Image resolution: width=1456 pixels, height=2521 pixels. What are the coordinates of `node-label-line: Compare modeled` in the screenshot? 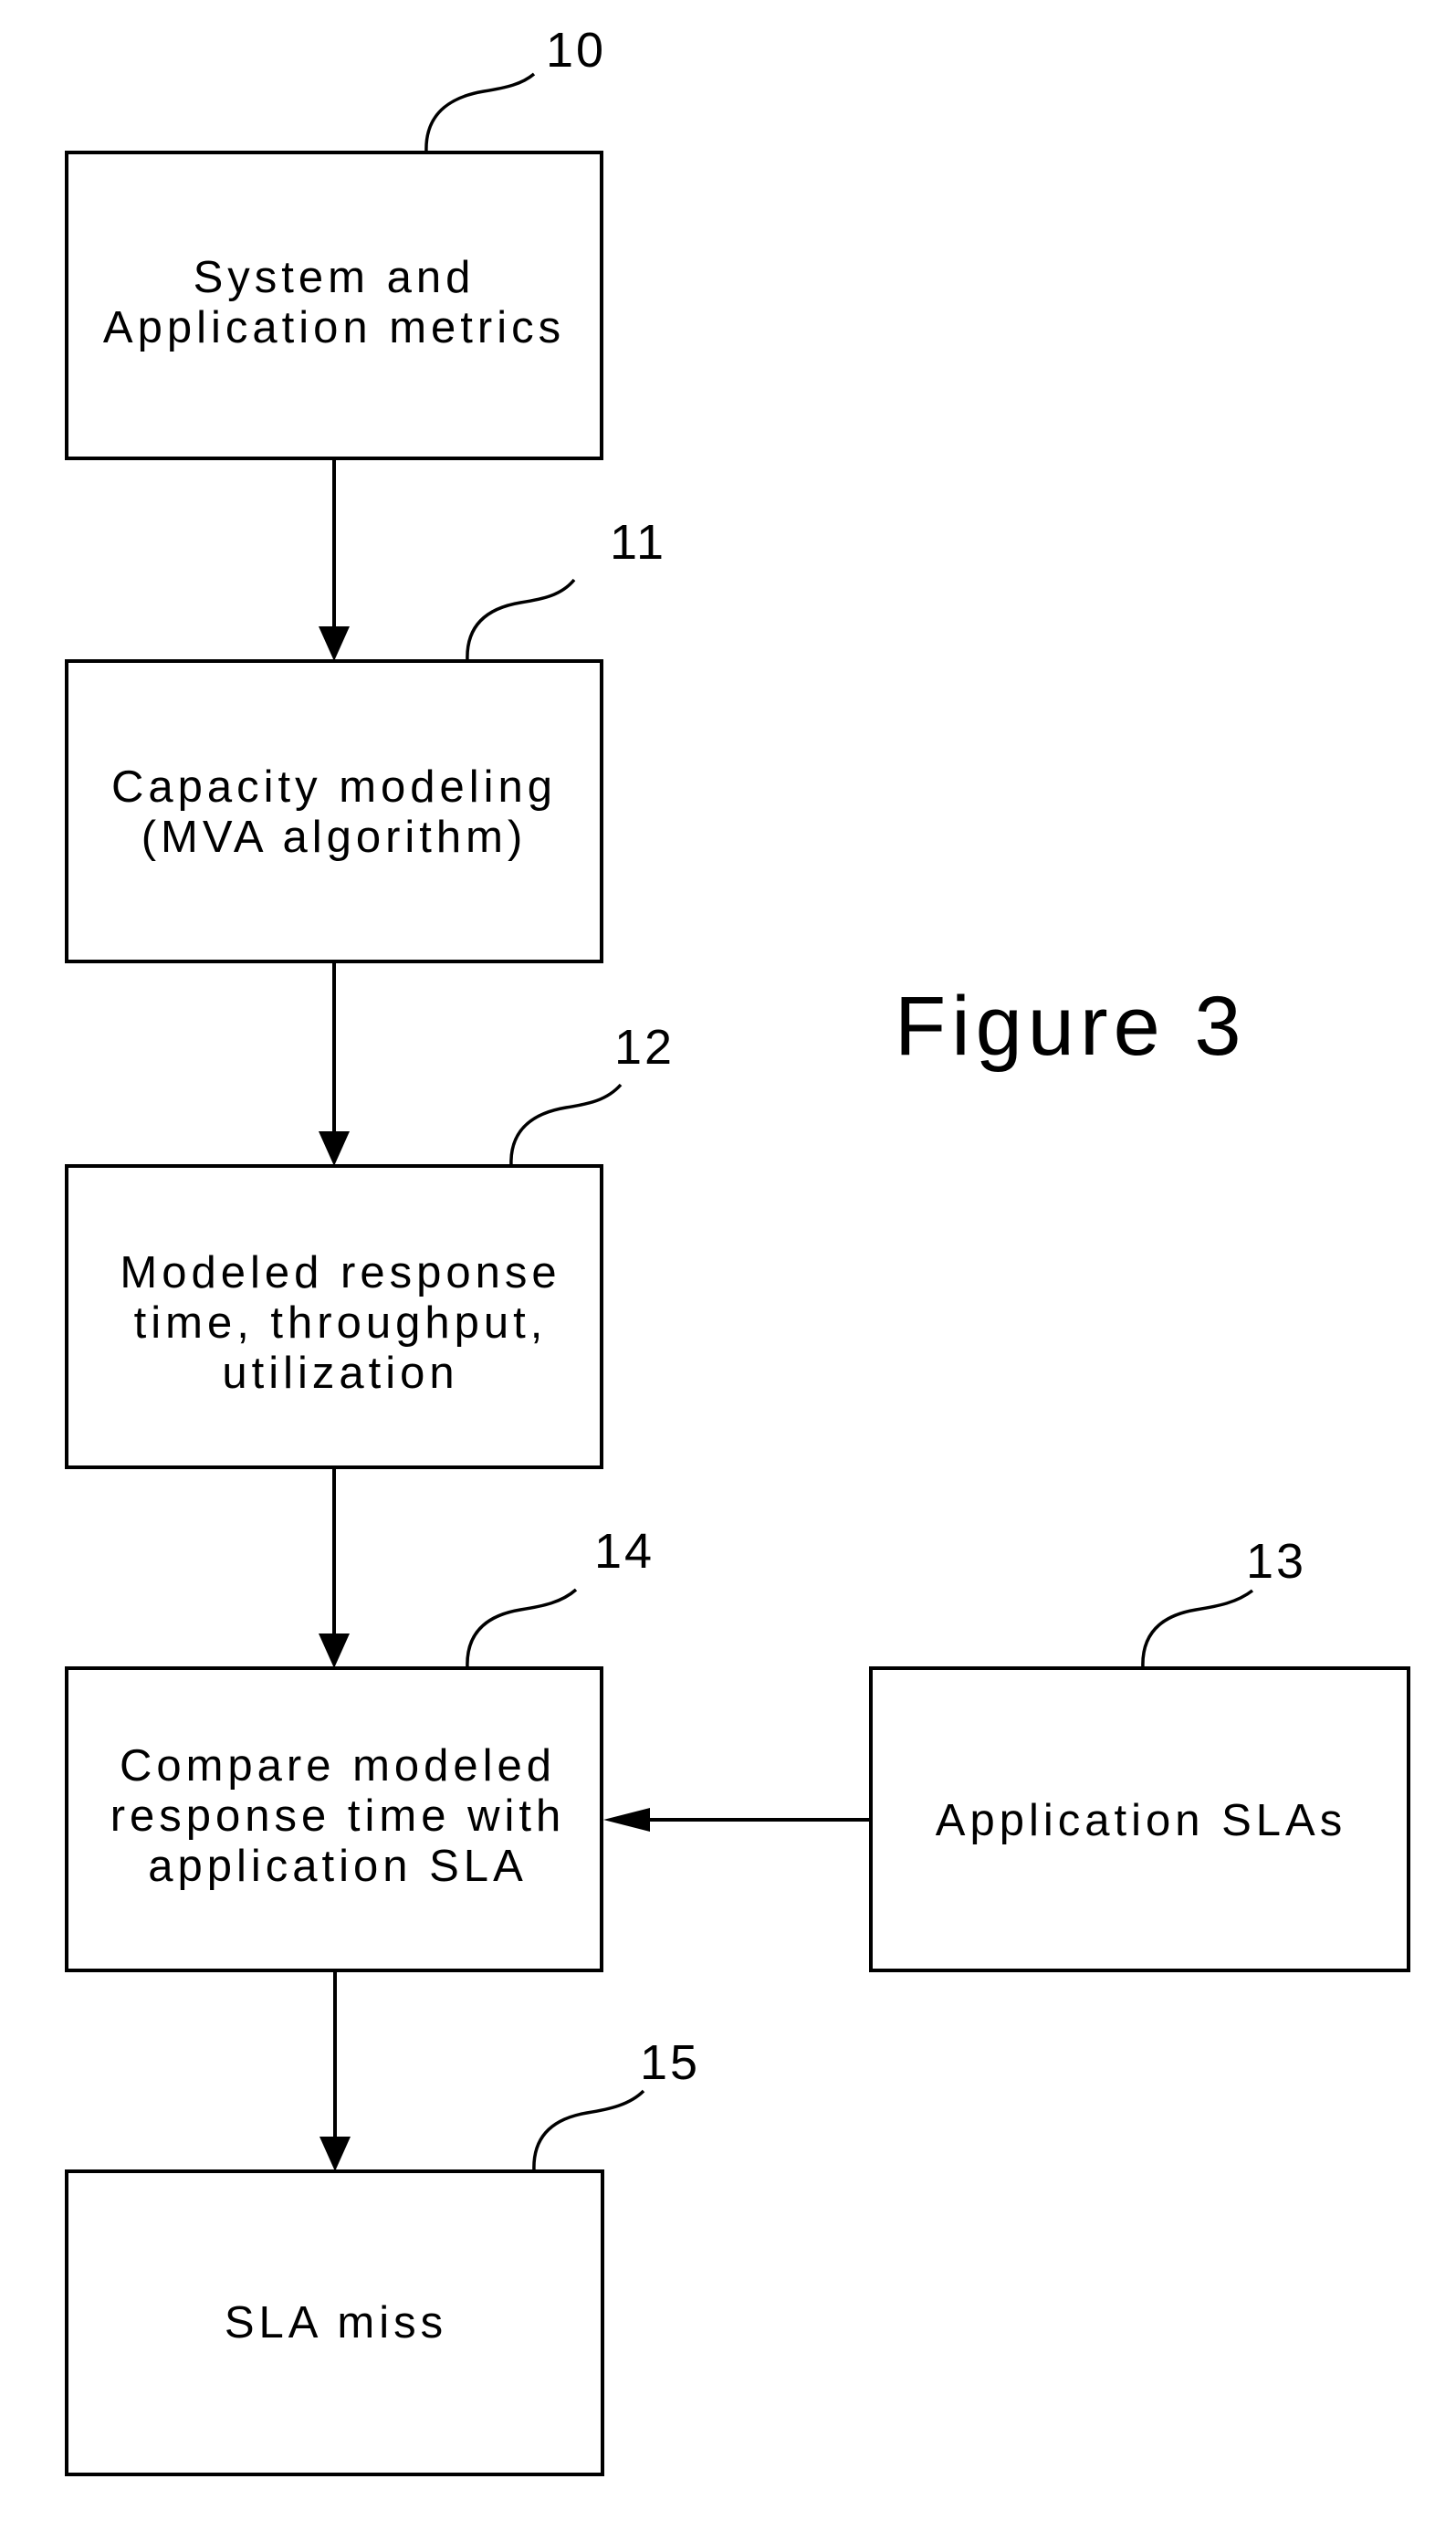 It's located at (338, 1766).